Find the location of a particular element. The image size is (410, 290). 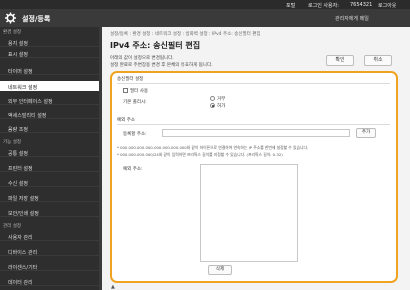

back-to-top-icon: ▲ is located at coordinates (113, 287).